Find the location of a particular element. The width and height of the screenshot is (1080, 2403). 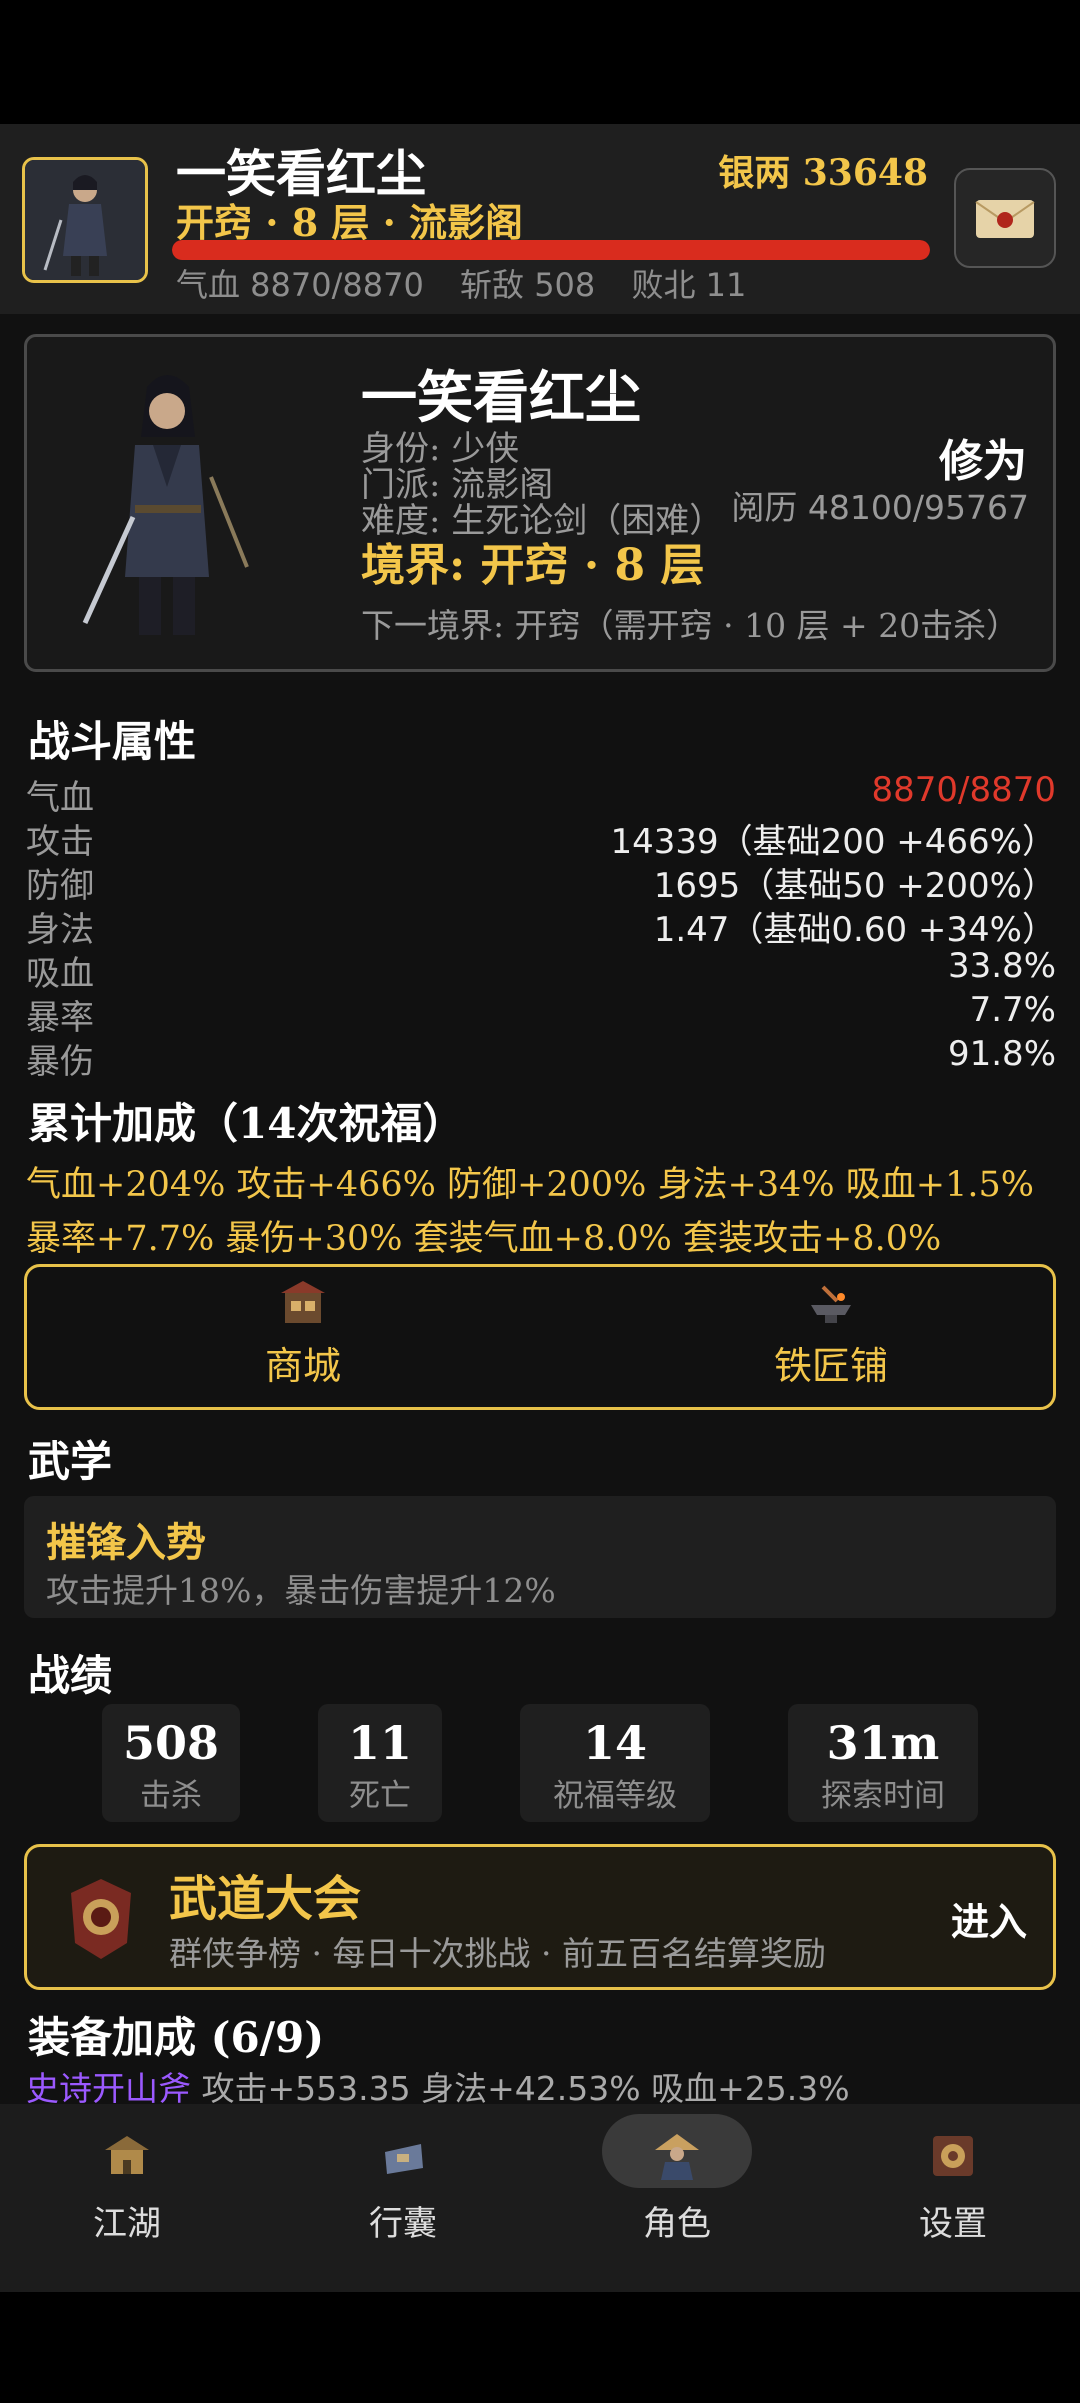

skill-name: 摧锋入势 is located at coordinates (126, 1542).